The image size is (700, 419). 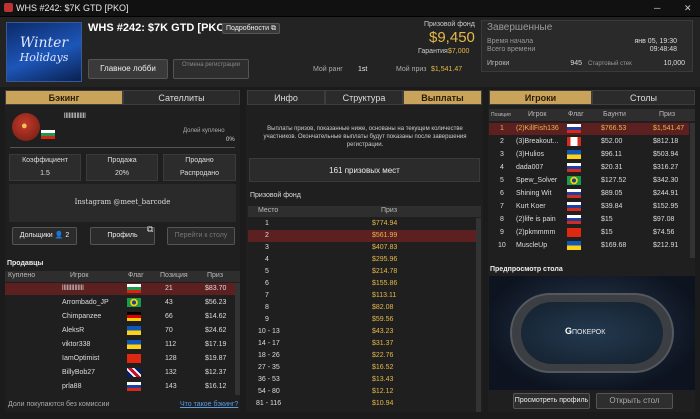 I want to click on payout-cell: $113.11, so click(x=384, y=295).